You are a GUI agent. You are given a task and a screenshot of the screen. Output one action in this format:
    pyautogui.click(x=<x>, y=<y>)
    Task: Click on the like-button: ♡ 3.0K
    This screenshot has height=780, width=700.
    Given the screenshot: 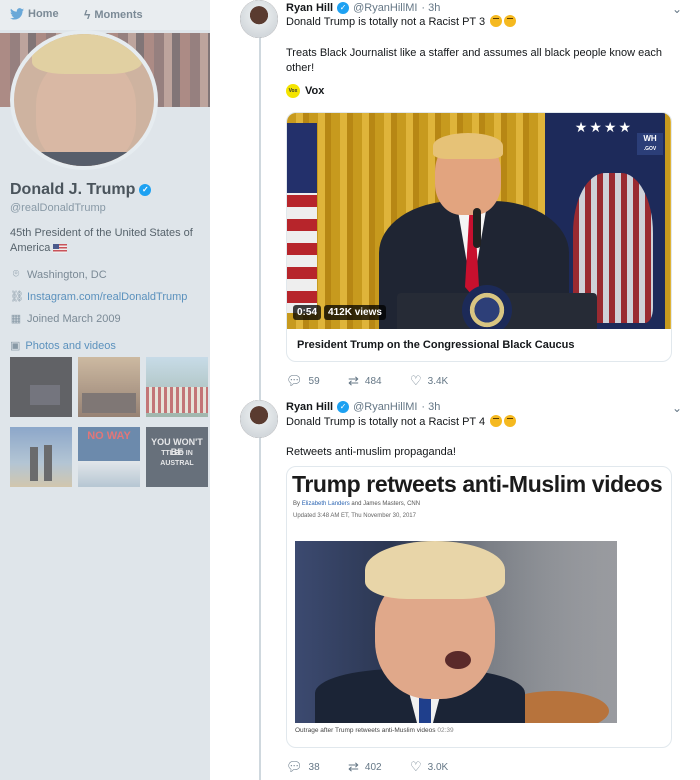 What is the action you would take?
    pyautogui.click(x=441, y=767)
    